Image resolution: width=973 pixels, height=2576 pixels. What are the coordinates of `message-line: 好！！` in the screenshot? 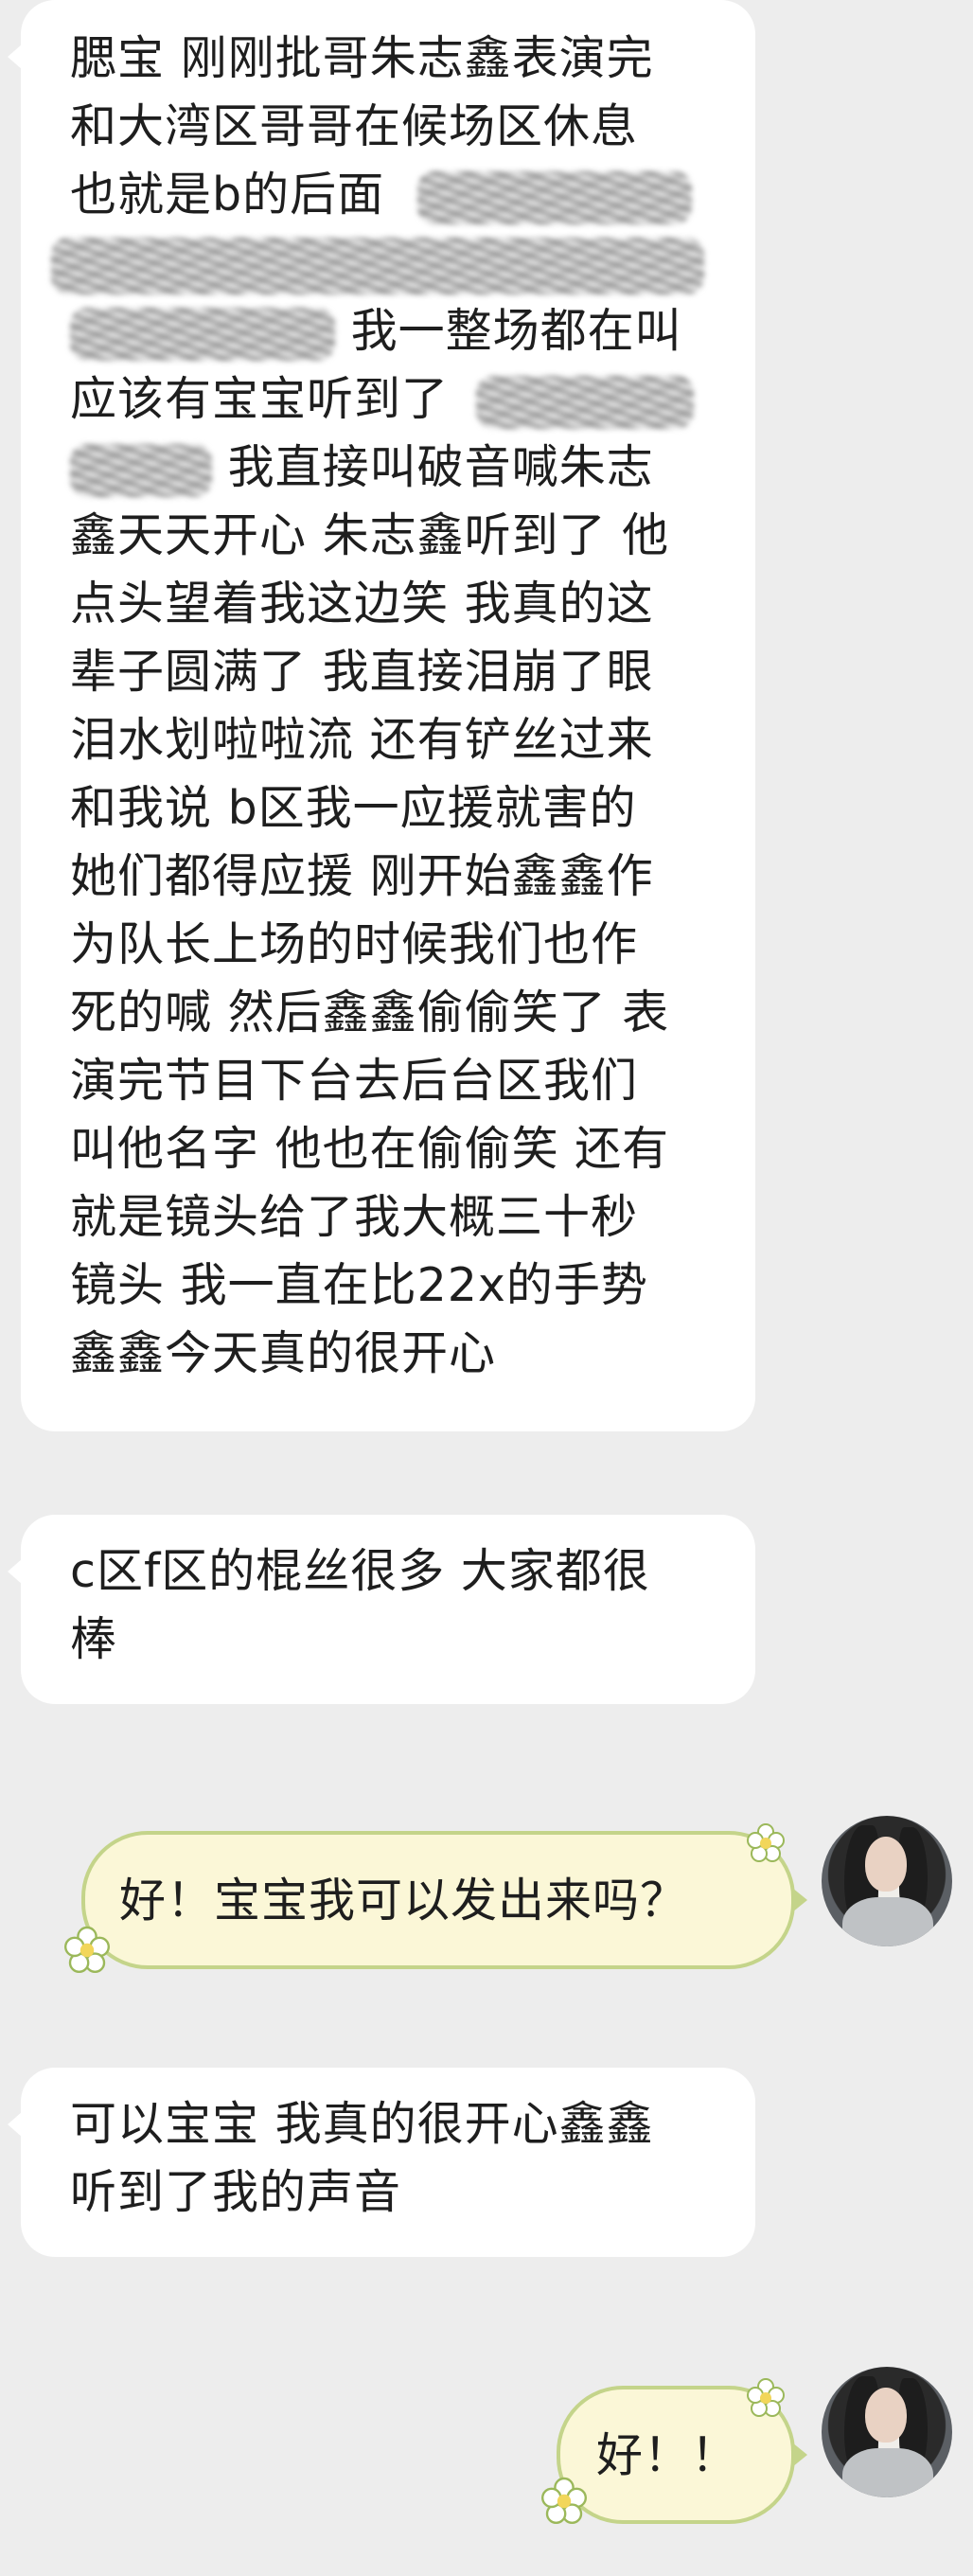 It's located at (667, 2455).